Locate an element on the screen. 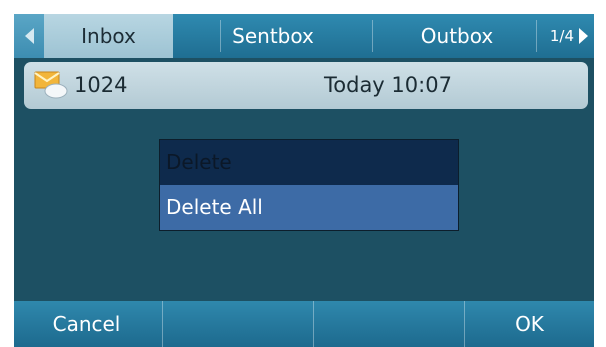  softkey-bar: Cancel OK is located at coordinates (304, 324).